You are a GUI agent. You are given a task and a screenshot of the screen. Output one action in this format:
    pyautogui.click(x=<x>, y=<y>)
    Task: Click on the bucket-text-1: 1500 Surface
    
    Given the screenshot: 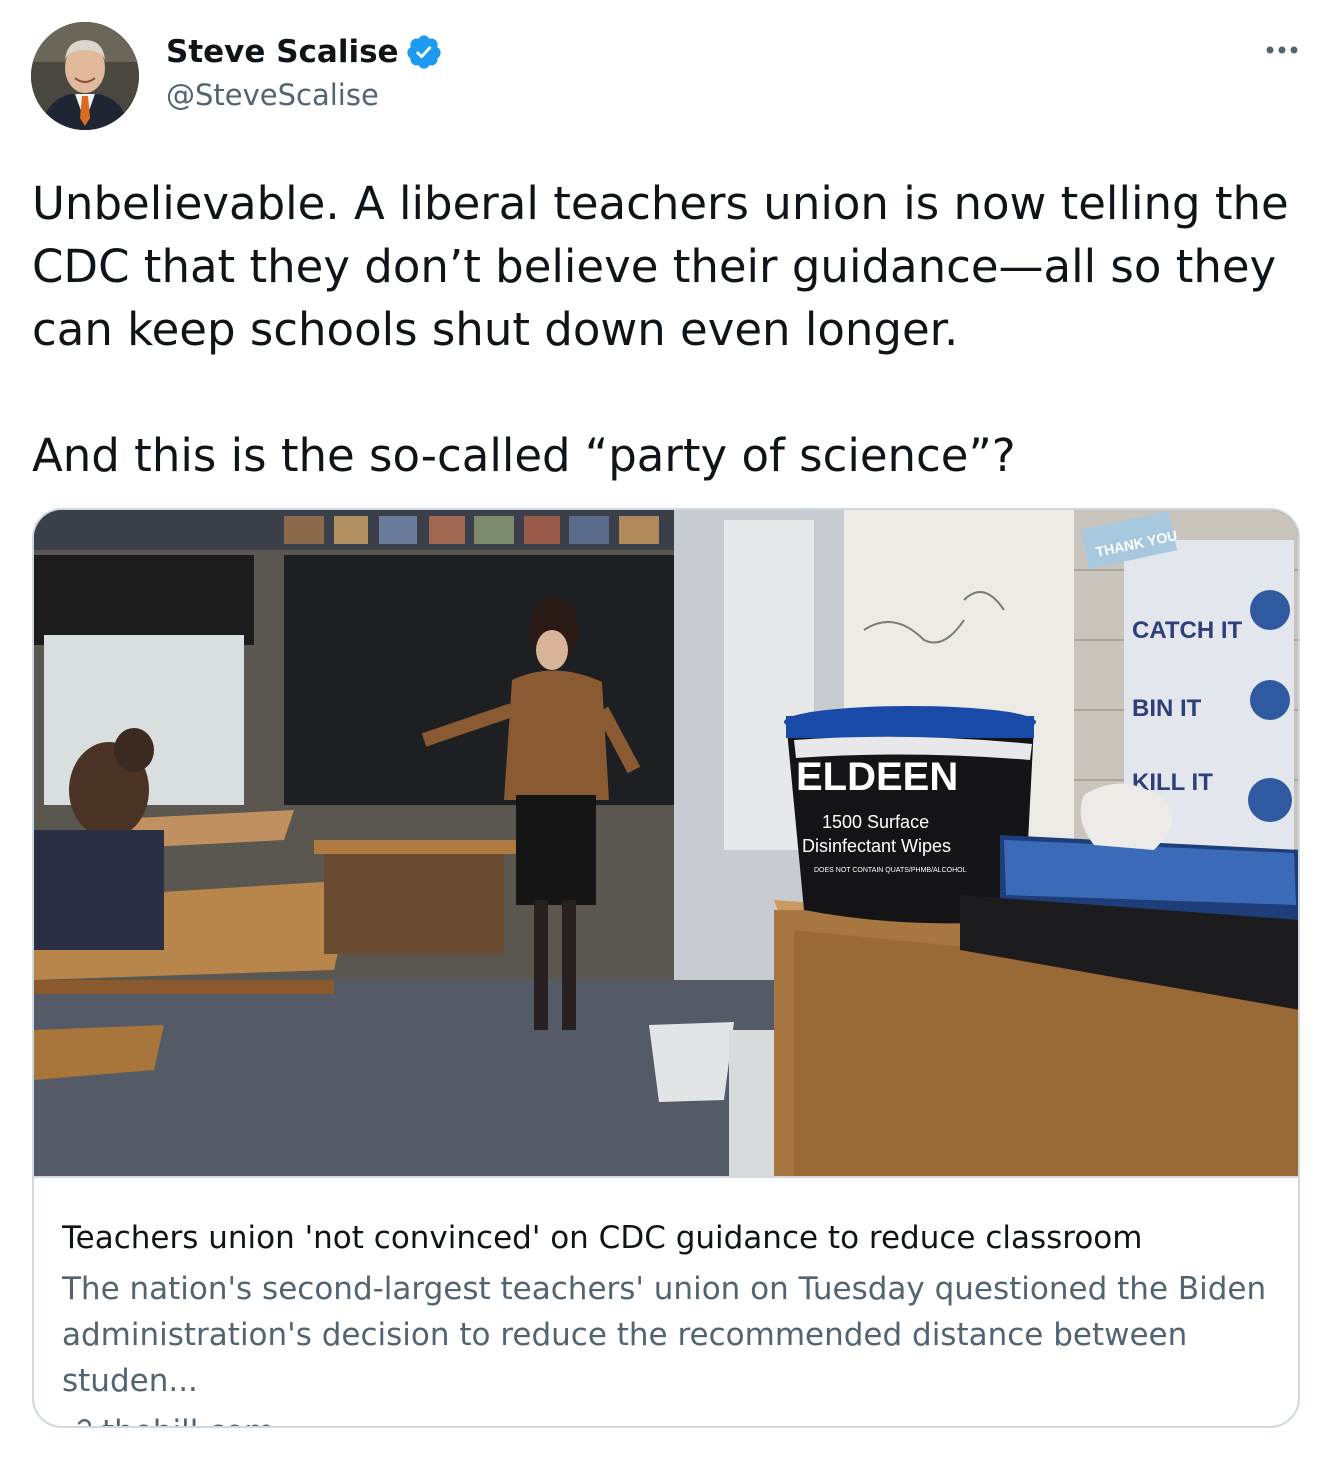 What is the action you would take?
    pyautogui.click(x=875, y=822)
    